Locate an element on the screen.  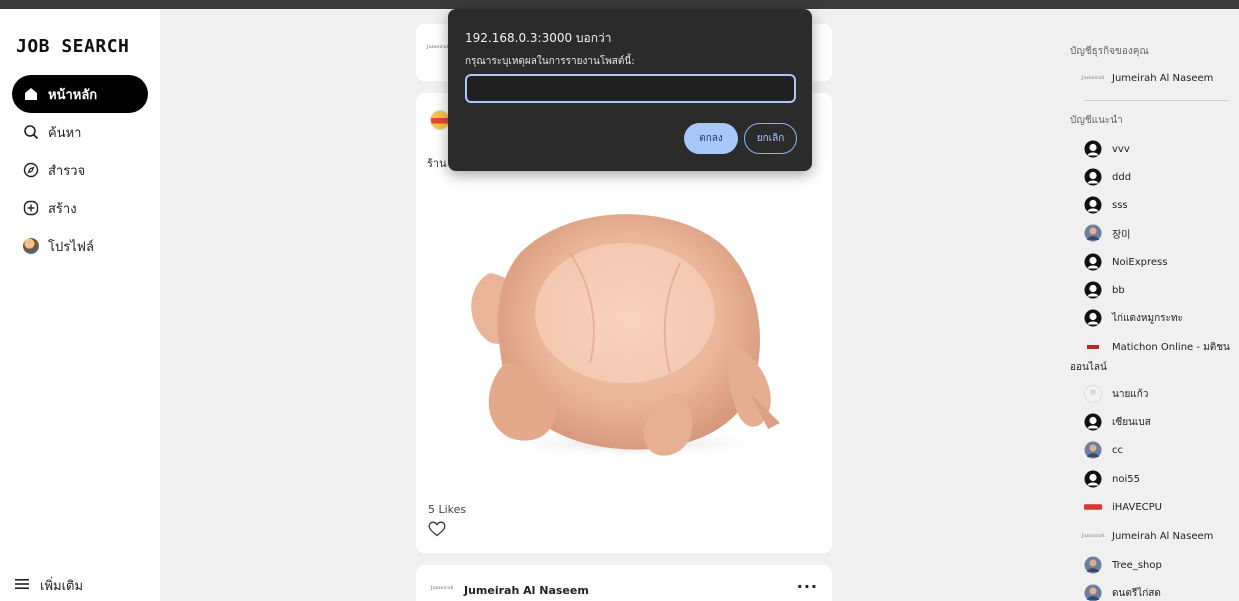
post-author-name: Jumeirah Al Naseem is located at coordinates (526, 590).